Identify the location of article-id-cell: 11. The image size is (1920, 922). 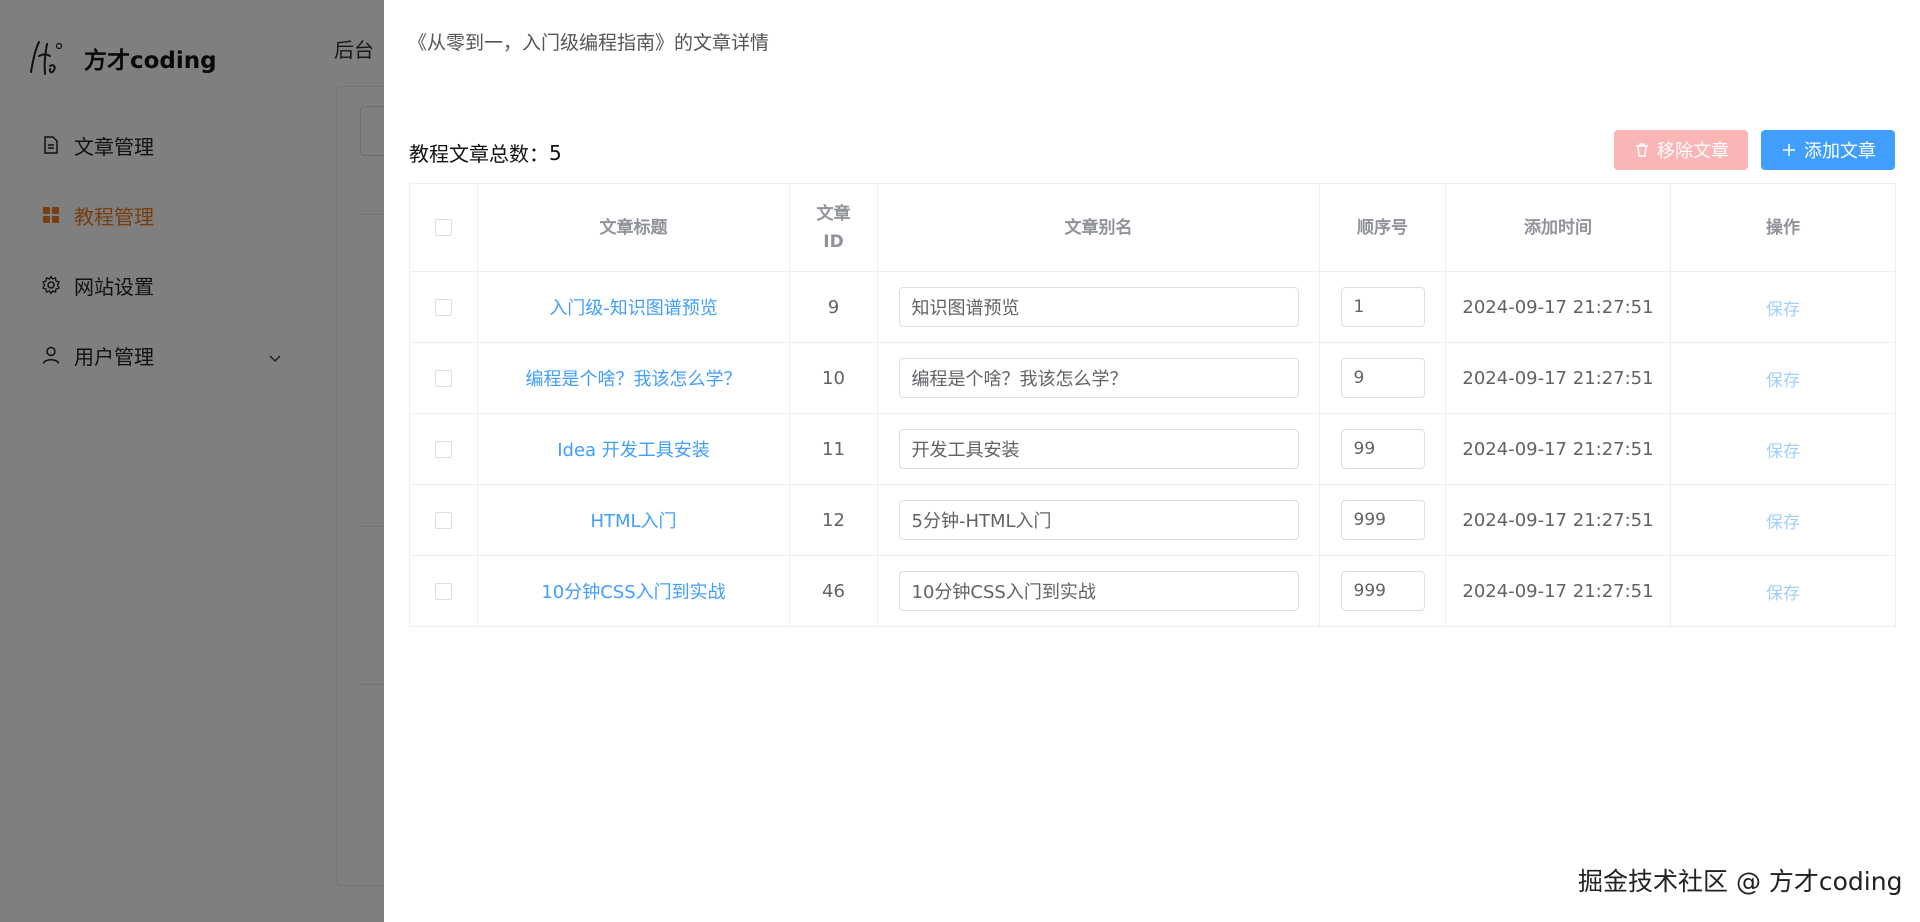
(833, 449).